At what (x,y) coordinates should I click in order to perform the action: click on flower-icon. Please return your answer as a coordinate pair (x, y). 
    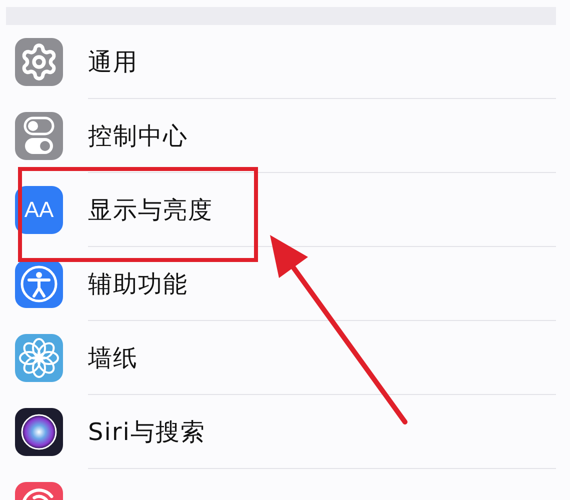
    Looking at the image, I should click on (39, 358).